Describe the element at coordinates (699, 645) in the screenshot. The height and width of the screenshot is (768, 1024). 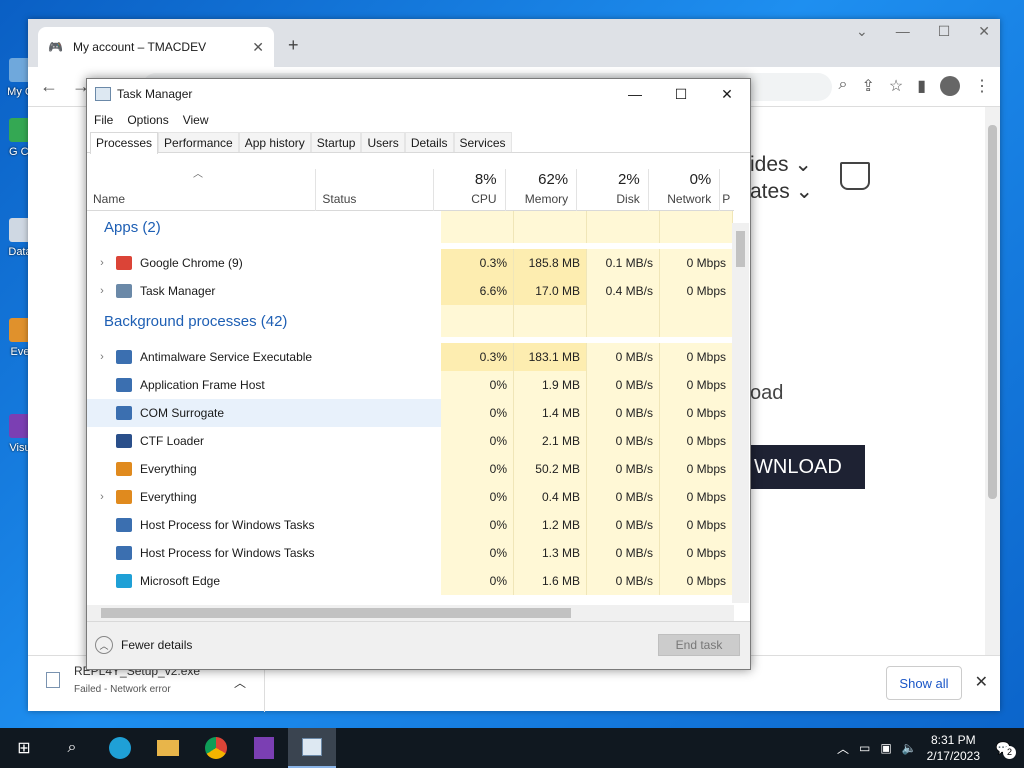
I see `end-task-button: End task` at that location.